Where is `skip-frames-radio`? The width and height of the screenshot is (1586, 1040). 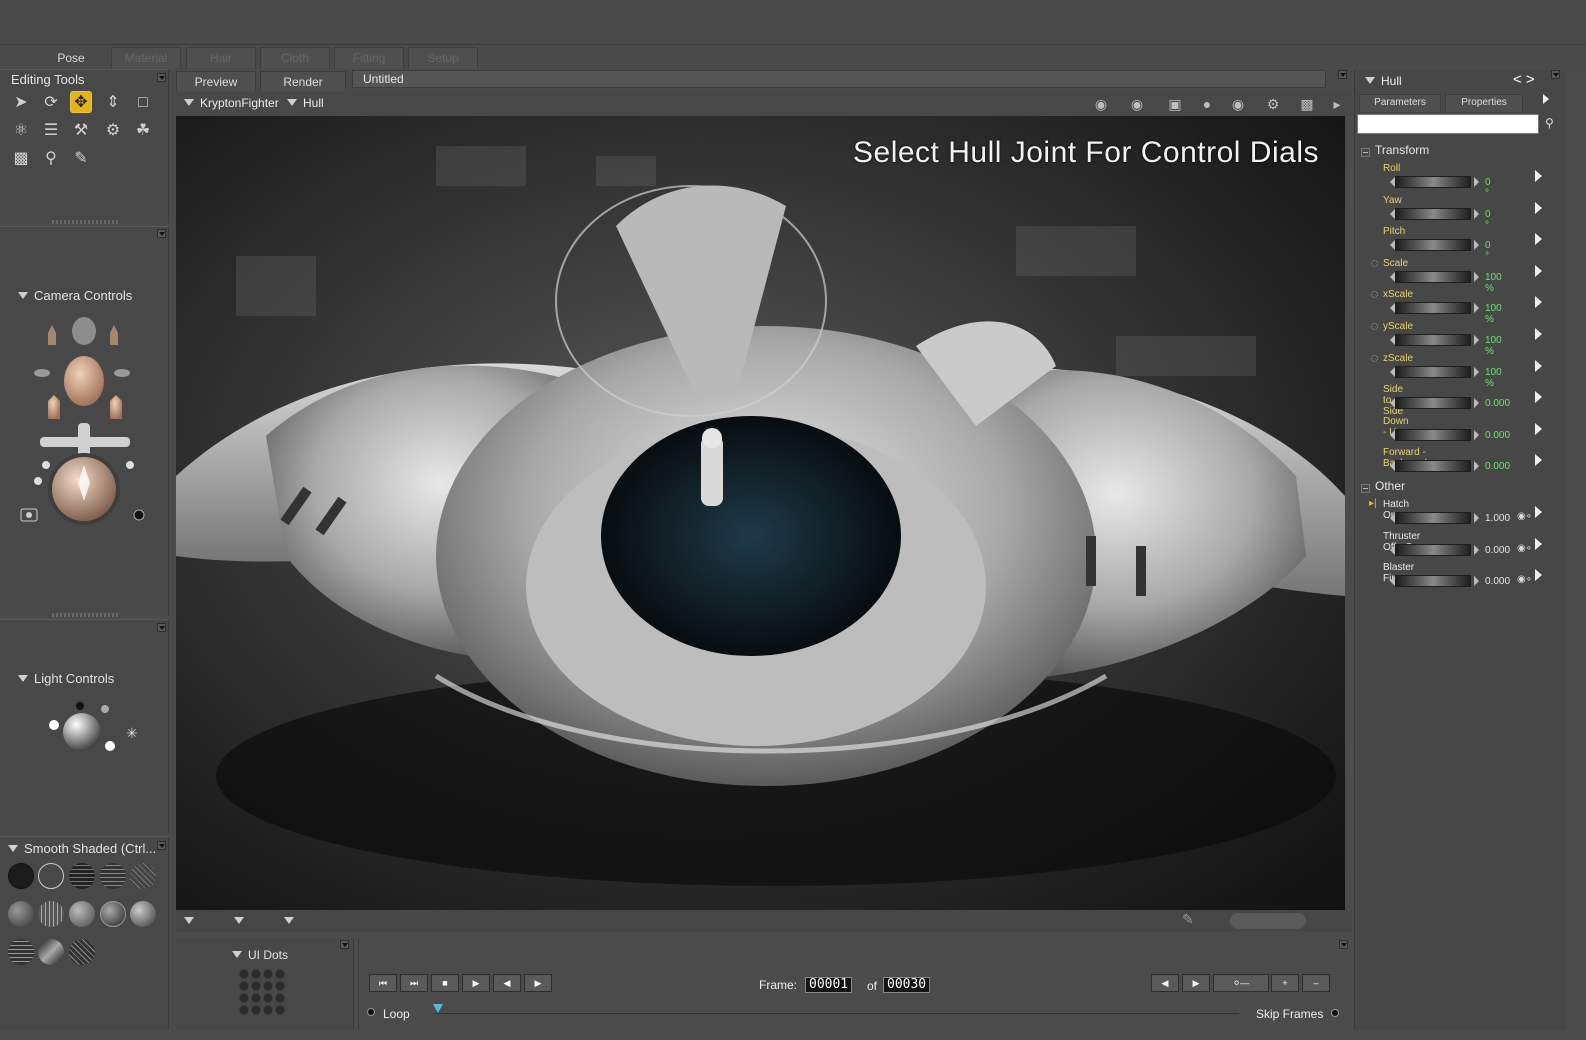
skip-frames-radio is located at coordinates (1335, 1013).